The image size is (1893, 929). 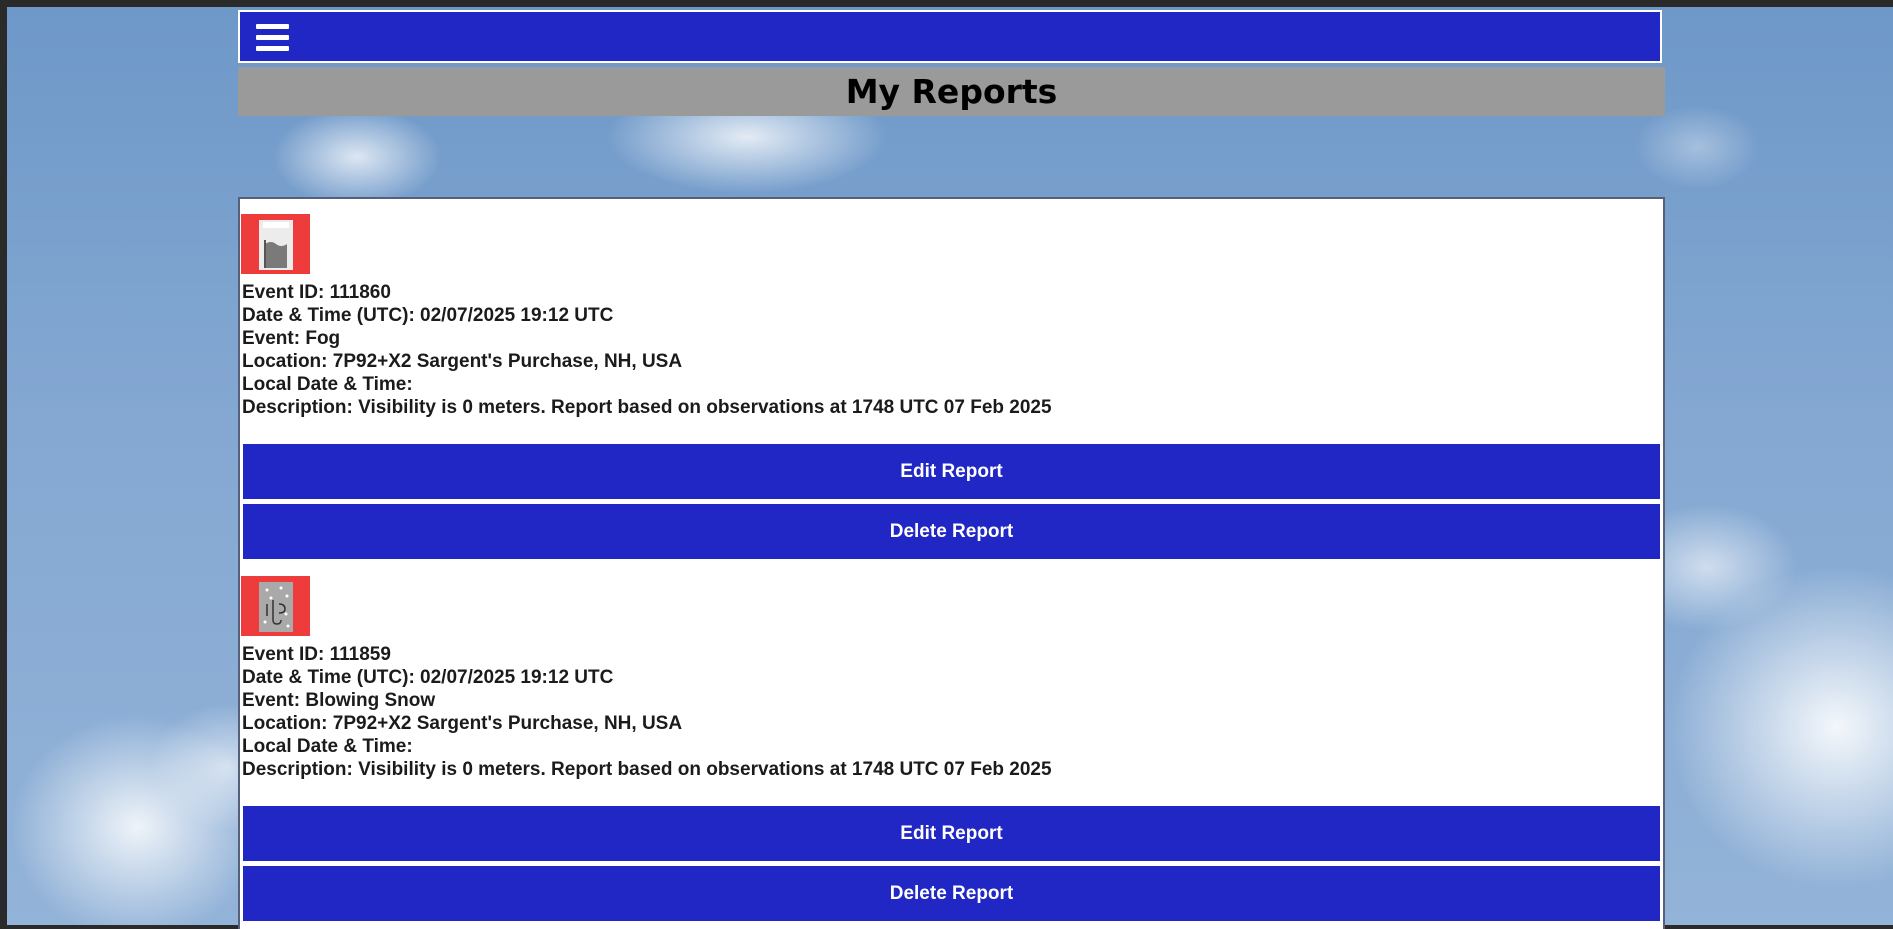 What do you see at coordinates (339, 700) in the screenshot?
I see `event-type: Event: Blowing Snow` at bounding box center [339, 700].